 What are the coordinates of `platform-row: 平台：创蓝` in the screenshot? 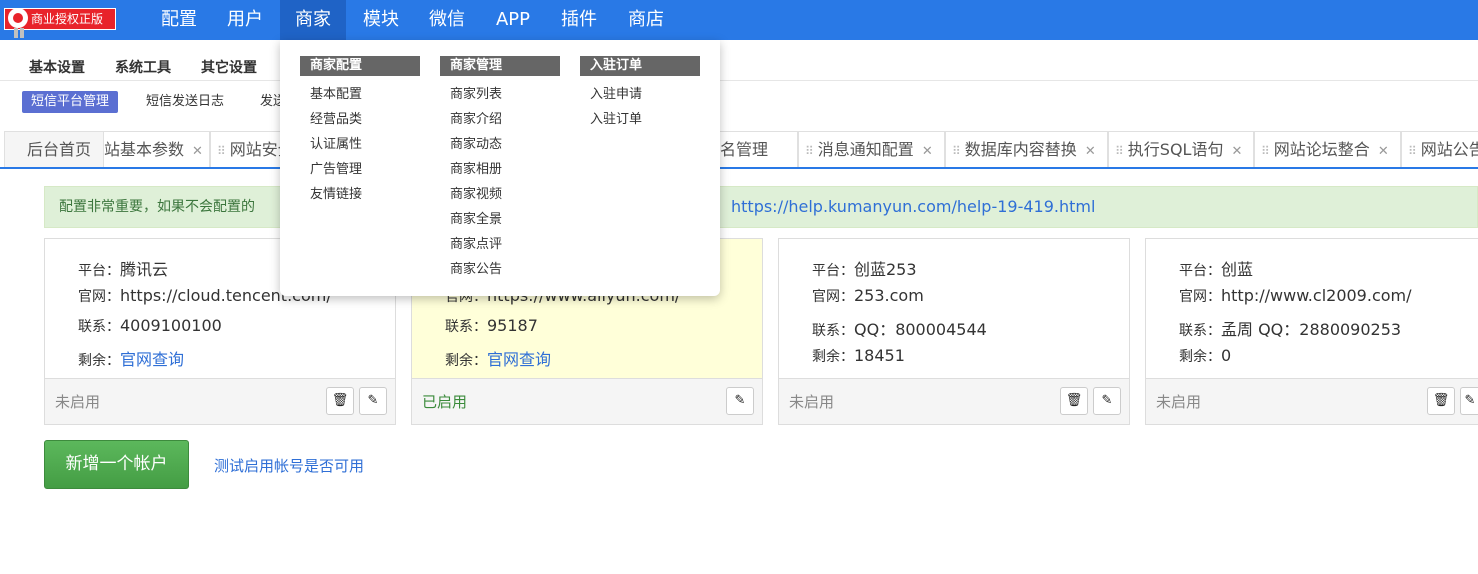 It's located at (1216, 268).